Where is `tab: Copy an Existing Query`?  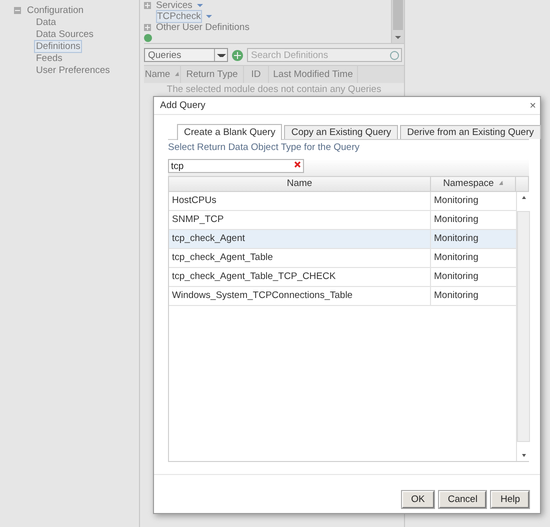 tab: Copy an Existing Query is located at coordinates (341, 132).